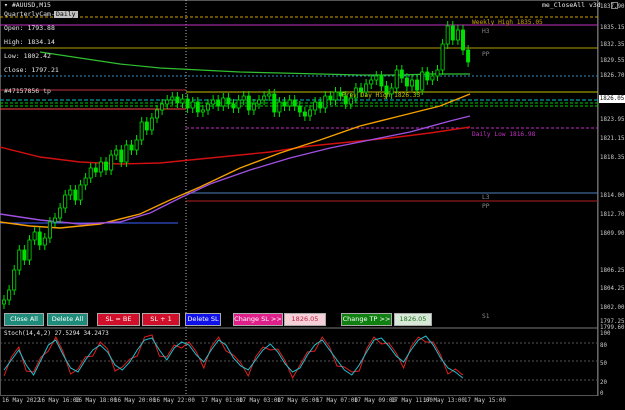  I want to click on close-value: Close: 1797.21, so click(31, 70).